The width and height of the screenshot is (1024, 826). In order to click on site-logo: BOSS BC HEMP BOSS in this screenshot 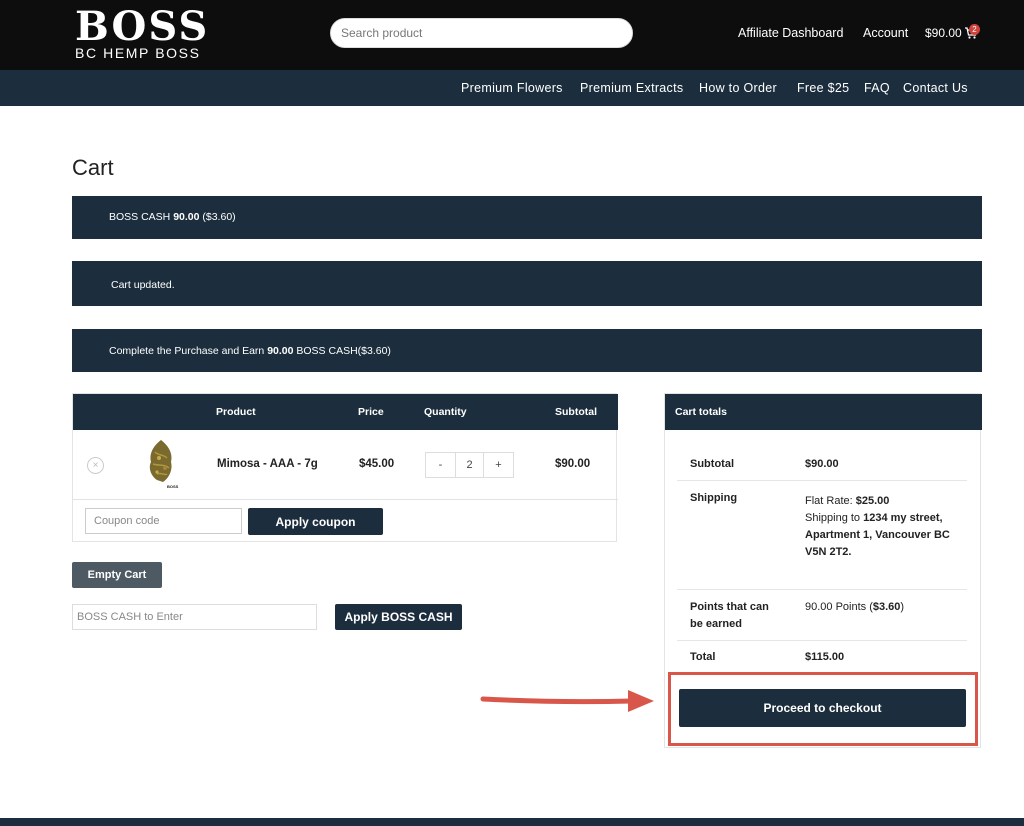, I will do `click(142, 32)`.